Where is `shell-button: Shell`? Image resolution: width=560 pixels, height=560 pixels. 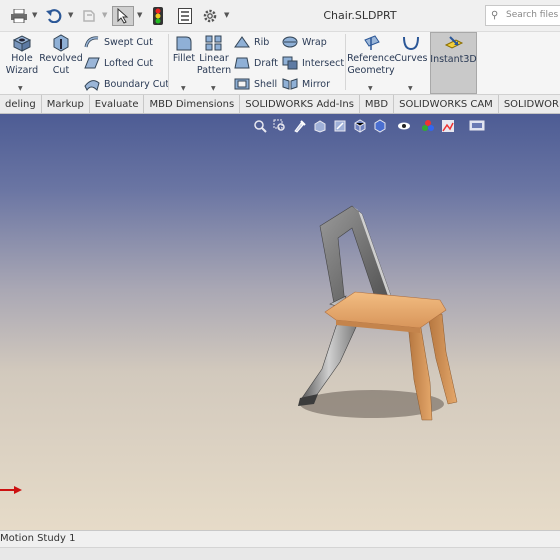
shell-button: Shell is located at coordinates (255, 84).